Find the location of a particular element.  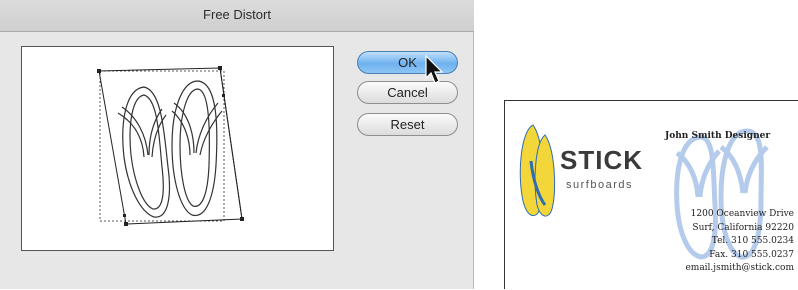

phone-number: Tel. 310 555.0234 is located at coordinates (752, 241).